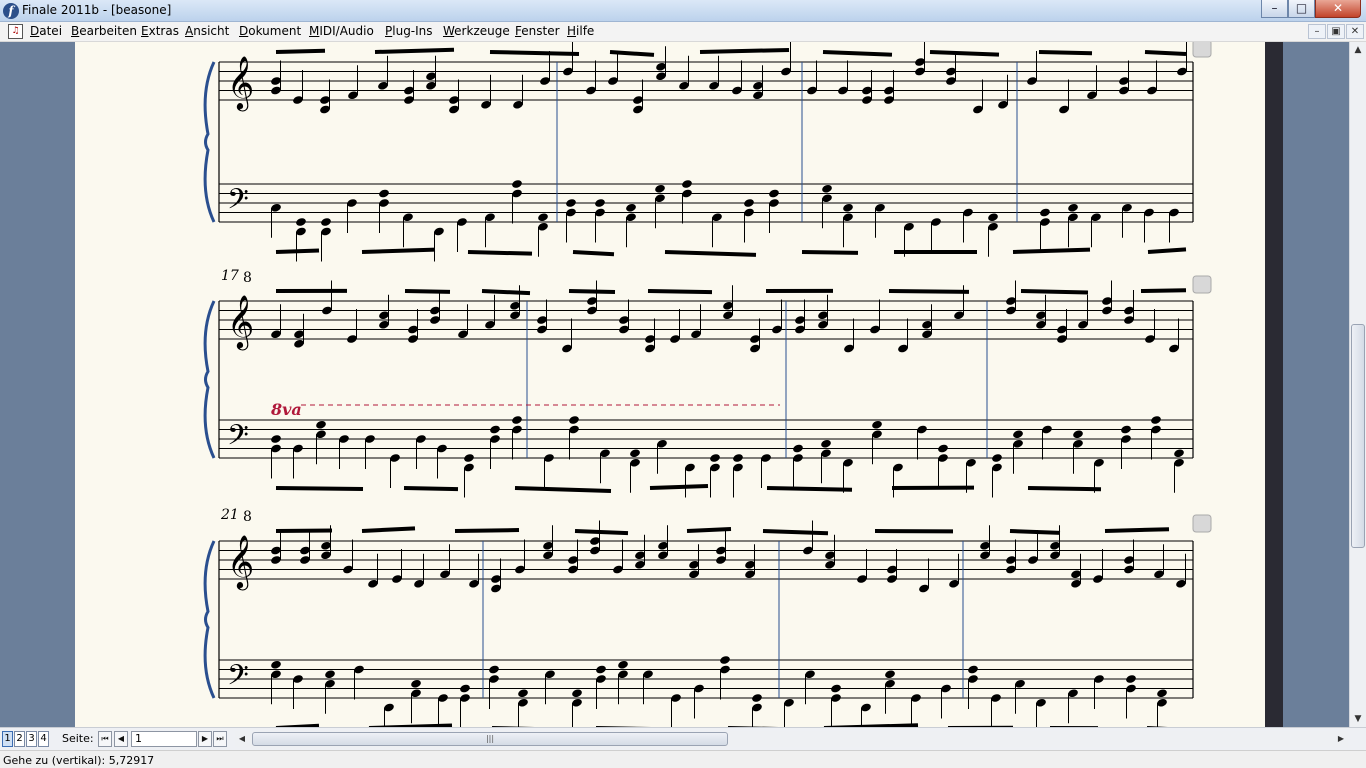 This screenshot has width=1366, height=768. What do you see at coordinates (1358, 719) in the screenshot?
I see `scroll-down-arrow-icon: ▼` at bounding box center [1358, 719].